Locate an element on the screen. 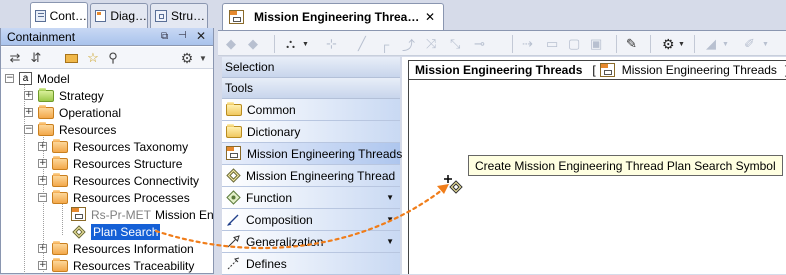 Image resolution: width=786 pixels, height=275 pixels. drop-cursor-icon is located at coordinates (455, 185).